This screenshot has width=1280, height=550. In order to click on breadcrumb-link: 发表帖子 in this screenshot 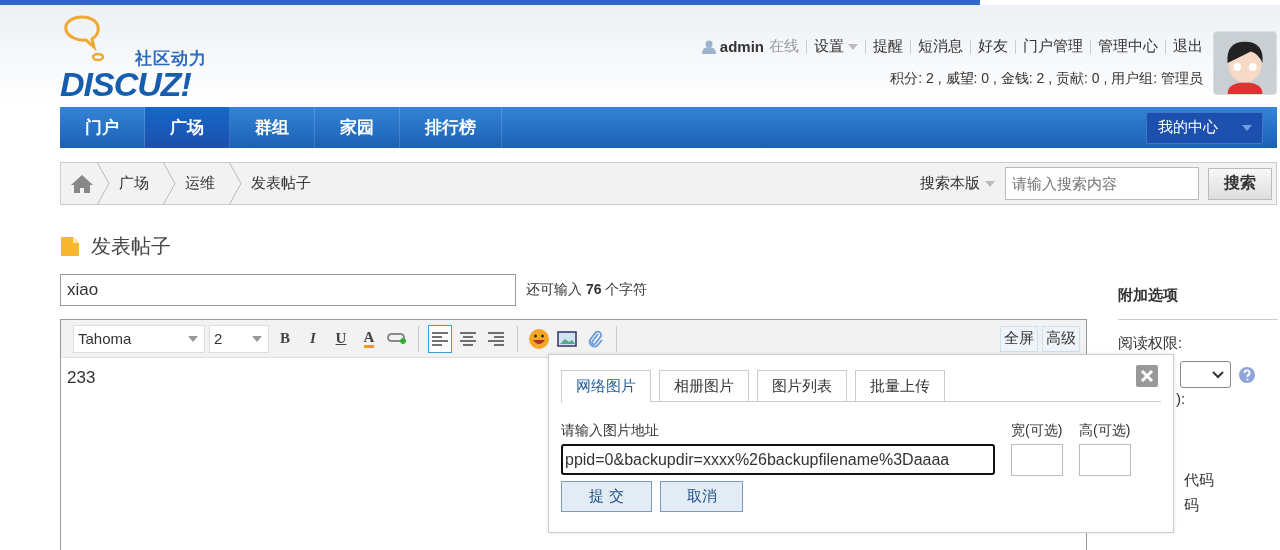, I will do `click(288, 183)`.